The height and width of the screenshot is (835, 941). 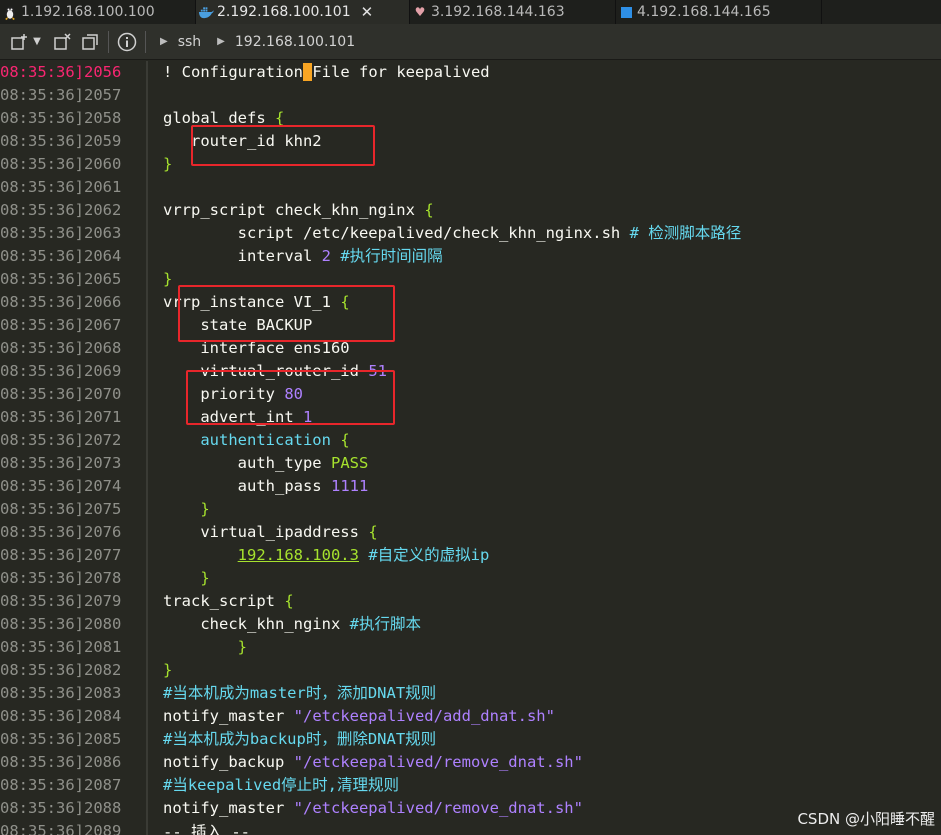 I want to click on gutter-row: 08:35:36]2072, so click(x=70, y=440).